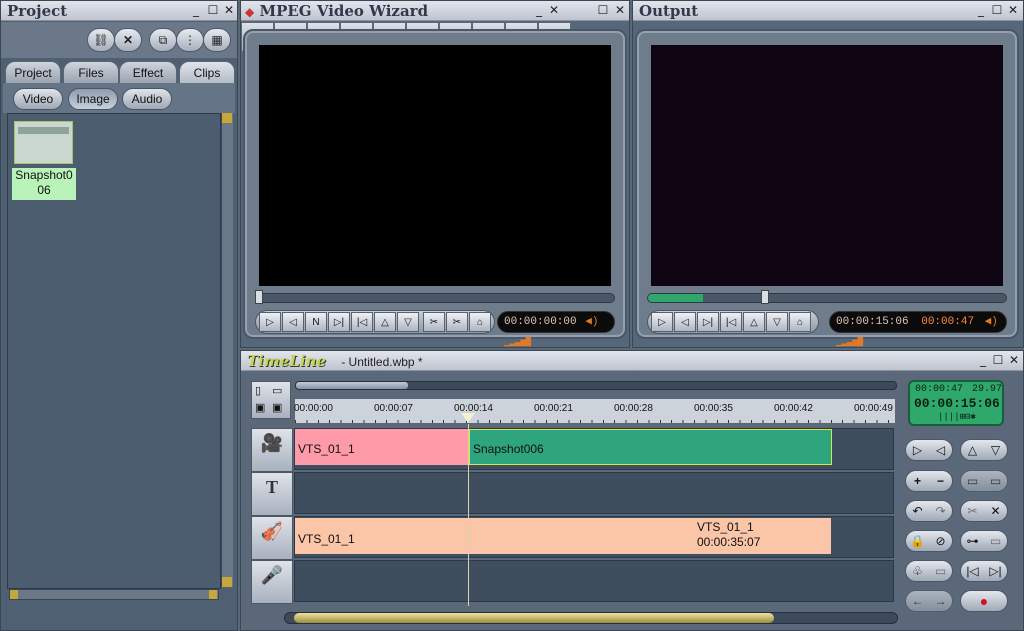 This screenshot has width=1024, height=631. What do you see at coordinates (991, 322) in the screenshot?
I see `output-volume-icon: ◀)` at bounding box center [991, 322].